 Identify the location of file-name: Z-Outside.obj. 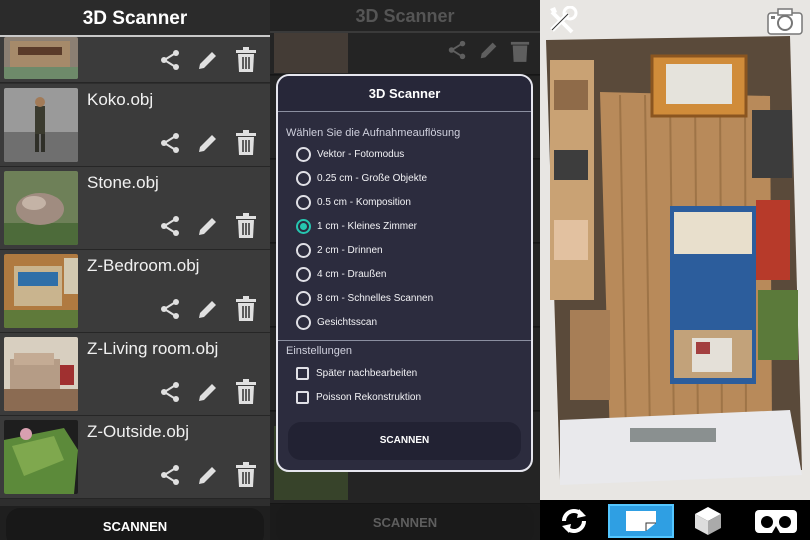
(138, 431).